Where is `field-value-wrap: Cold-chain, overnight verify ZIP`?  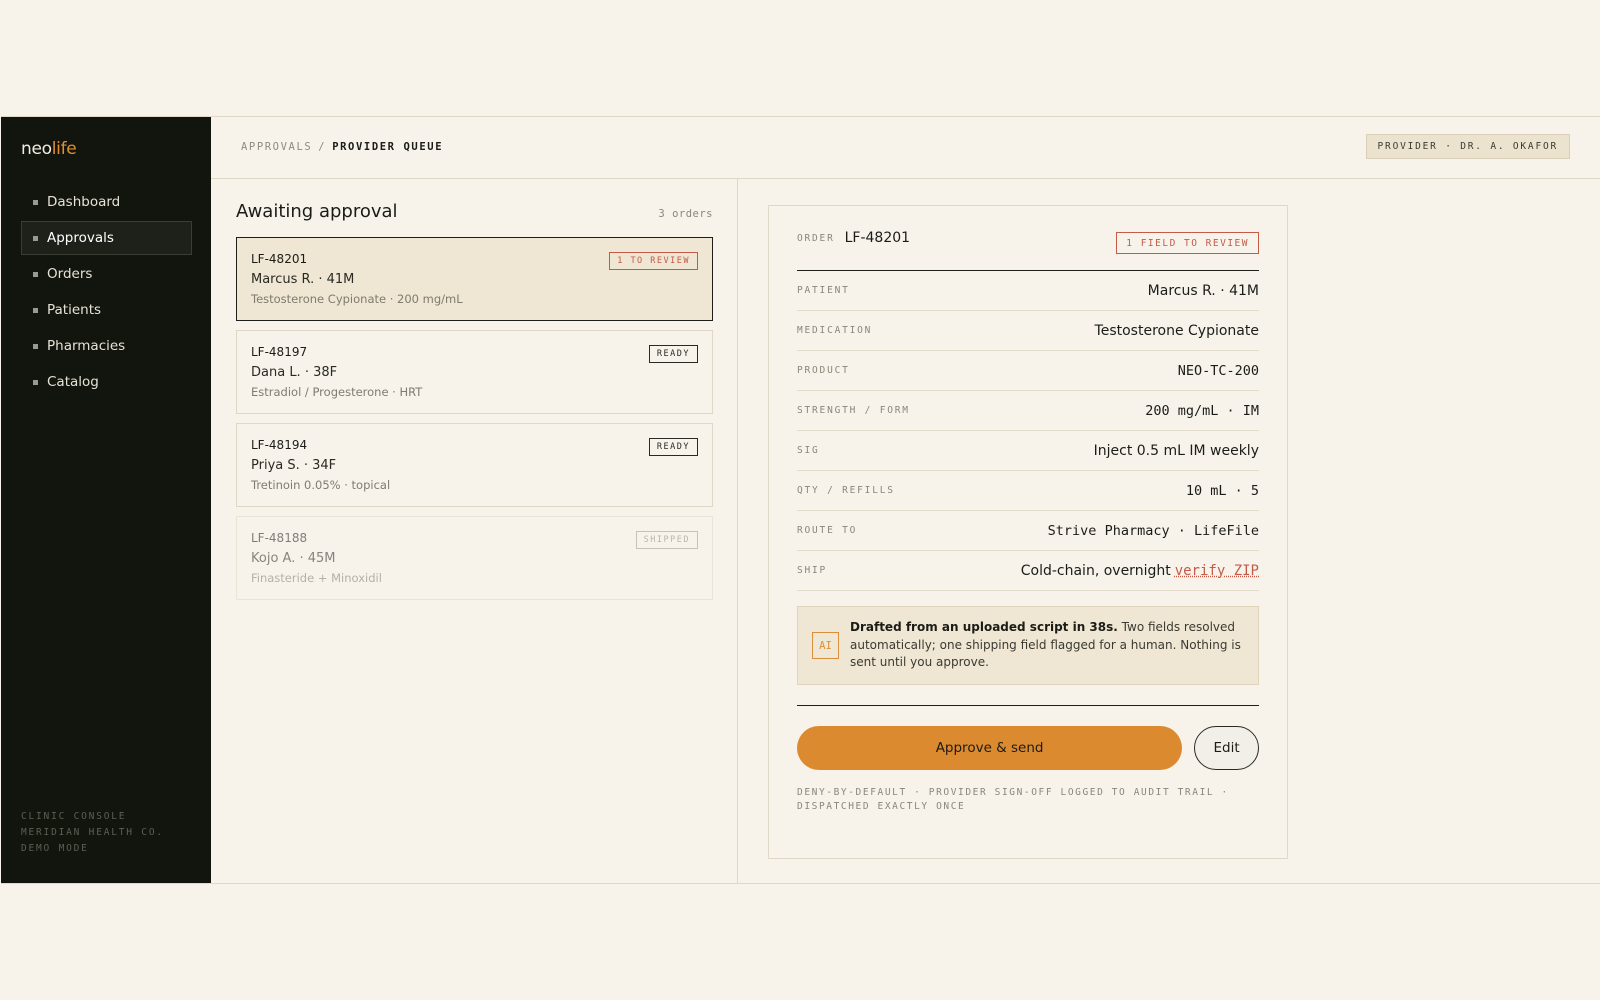 field-value-wrap: Cold-chain, overnight verify ZIP is located at coordinates (1140, 571).